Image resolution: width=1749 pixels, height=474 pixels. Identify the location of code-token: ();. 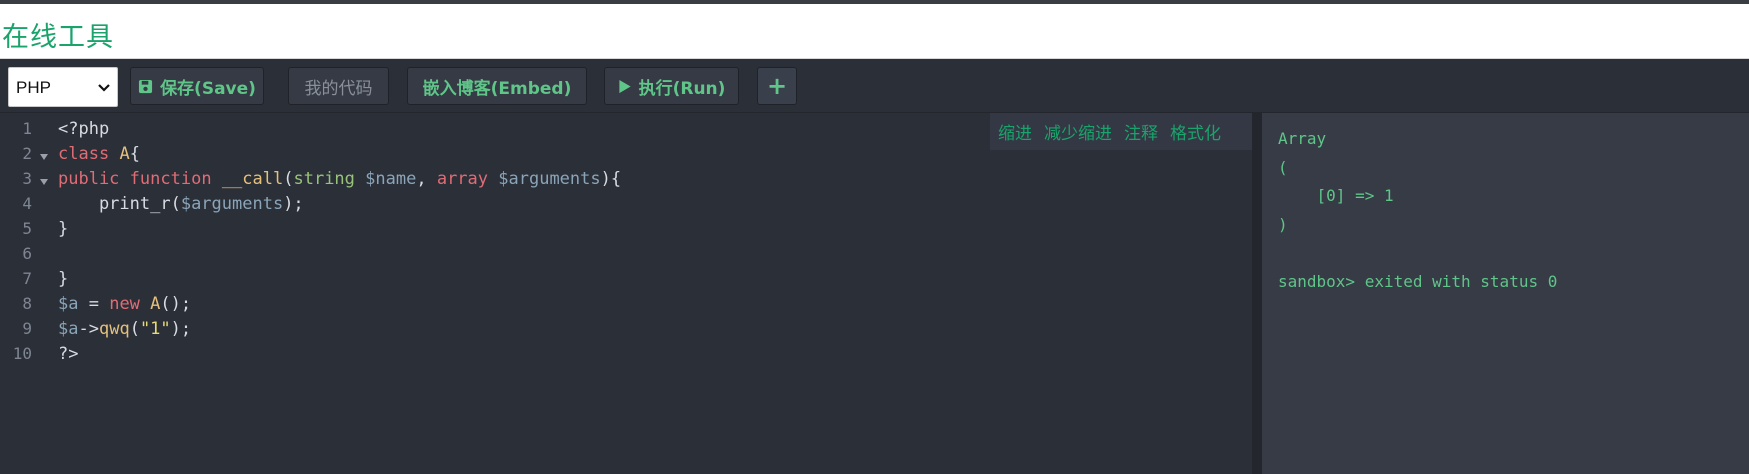
(176, 304).